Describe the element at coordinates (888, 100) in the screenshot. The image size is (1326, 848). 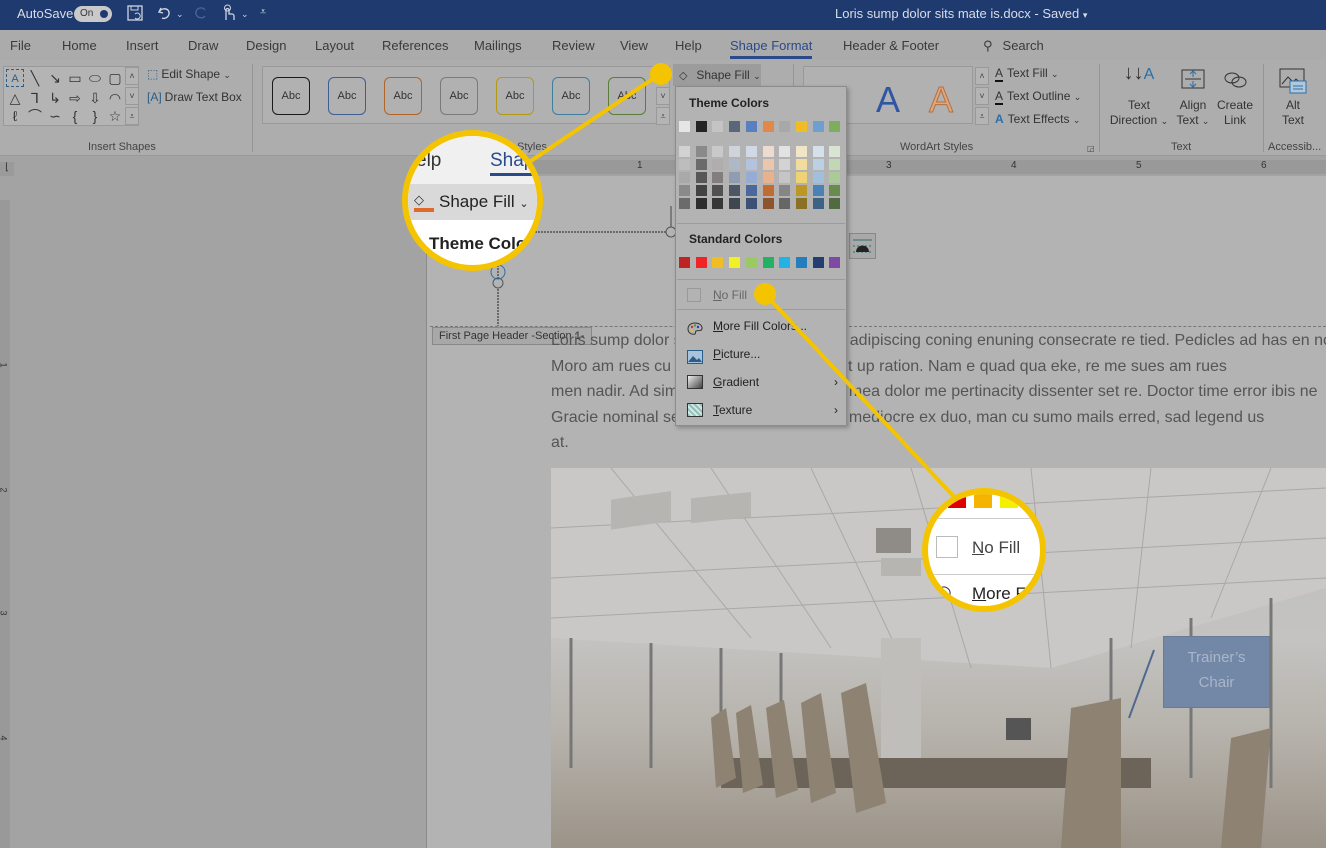
I see `wordart-style-blue: A` at that location.